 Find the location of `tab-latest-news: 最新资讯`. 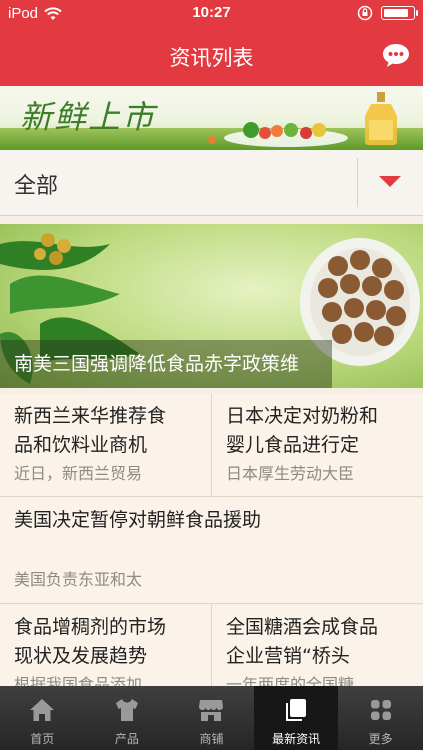

tab-latest-news: 最新资讯 is located at coordinates (296, 718).